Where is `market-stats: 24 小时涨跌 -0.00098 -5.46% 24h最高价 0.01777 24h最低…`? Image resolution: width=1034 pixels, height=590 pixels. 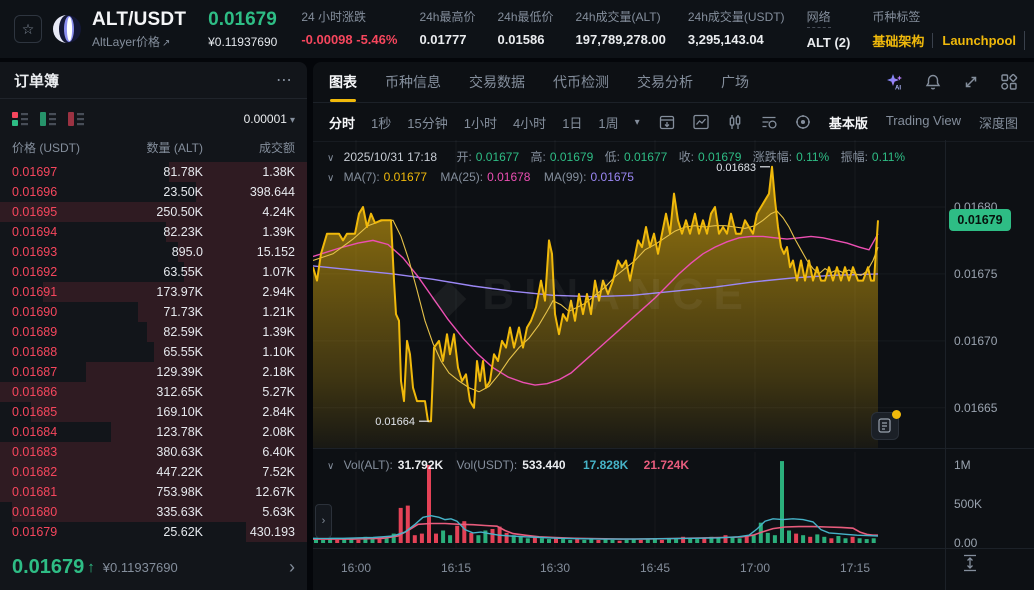 market-stats: 24 小时涨跌 -0.00098 -5.46% 24h最高价 0.01777 24h最低… is located at coordinates (575, 29).